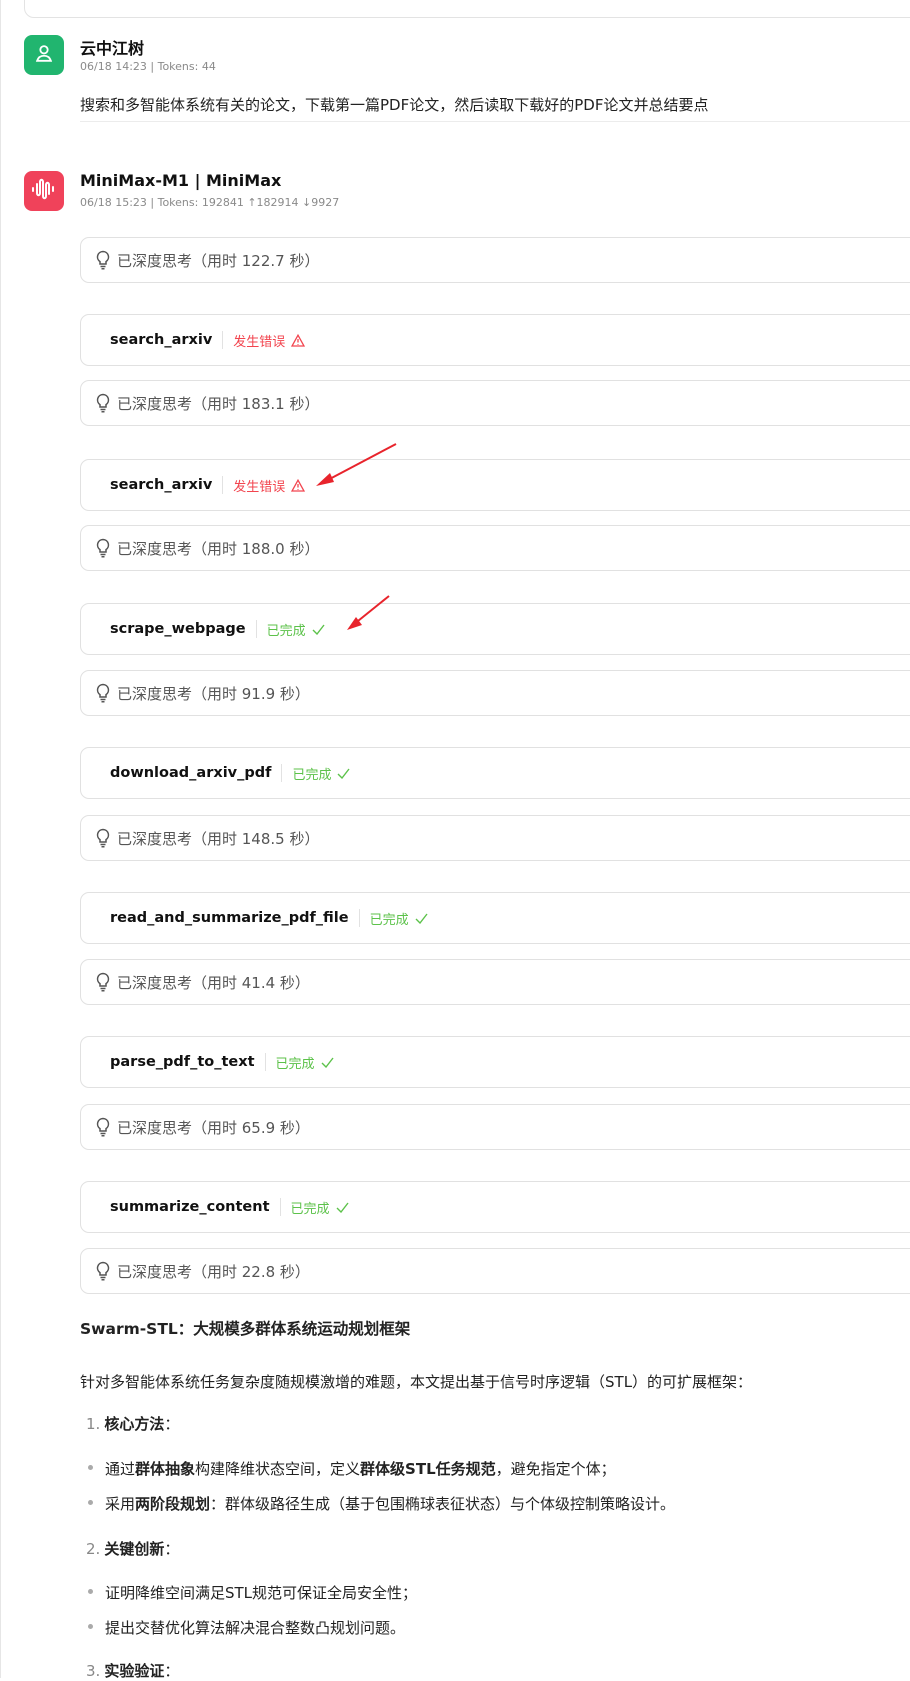  What do you see at coordinates (120, 1504) in the screenshot?
I see `text-run: 采用` at bounding box center [120, 1504].